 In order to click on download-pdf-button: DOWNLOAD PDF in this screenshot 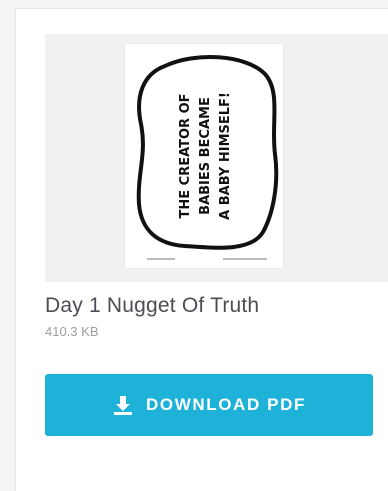, I will do `click(209, 405)`.